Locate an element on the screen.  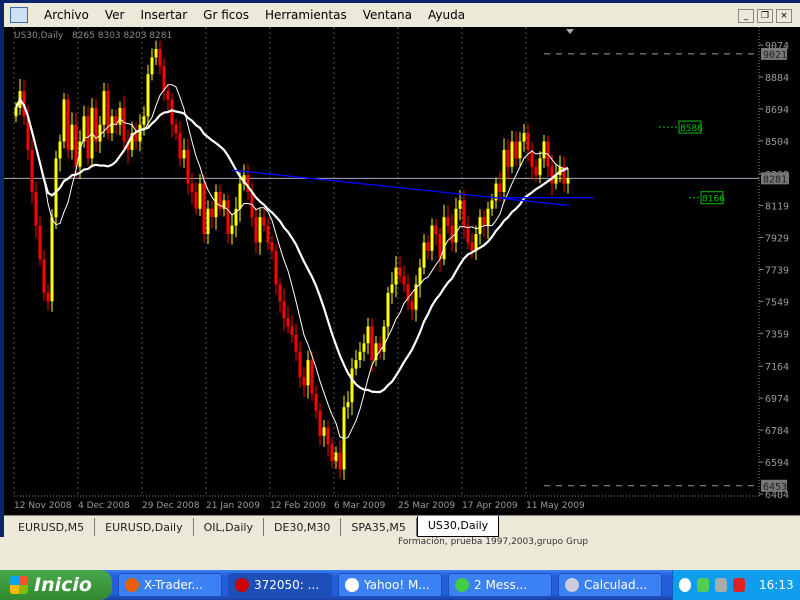
date-tick-label: 11 May 2009 is located at coordinates (555, 506).